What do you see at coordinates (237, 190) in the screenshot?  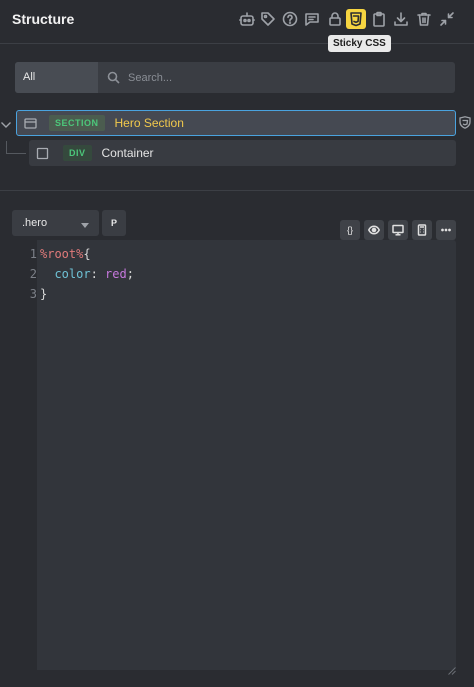 I see `section-divider` at bounding box center [237, 190].